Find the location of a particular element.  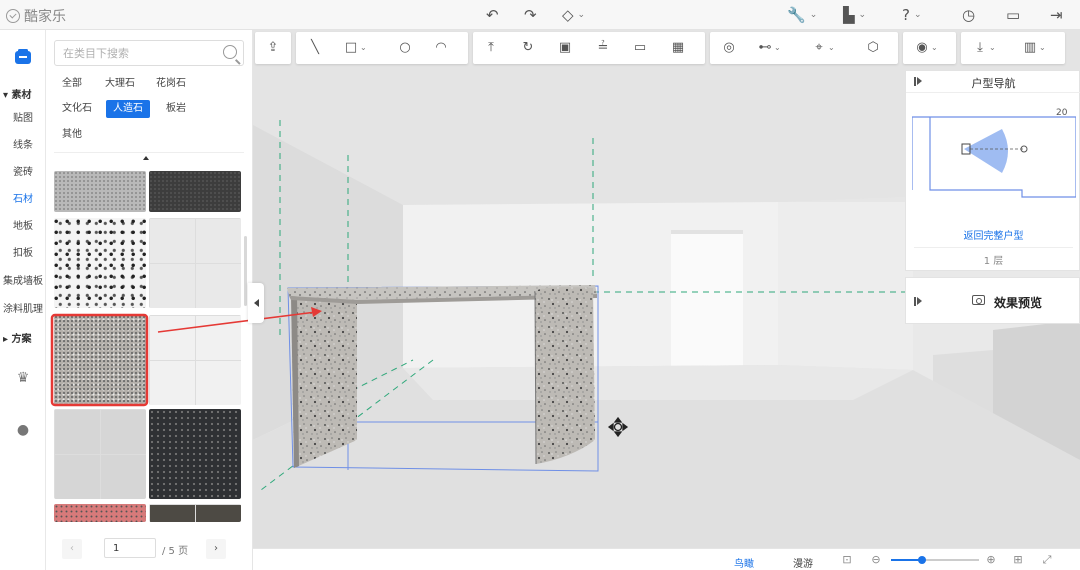

history-icon: ◷ is located at coordinates (968, 15).